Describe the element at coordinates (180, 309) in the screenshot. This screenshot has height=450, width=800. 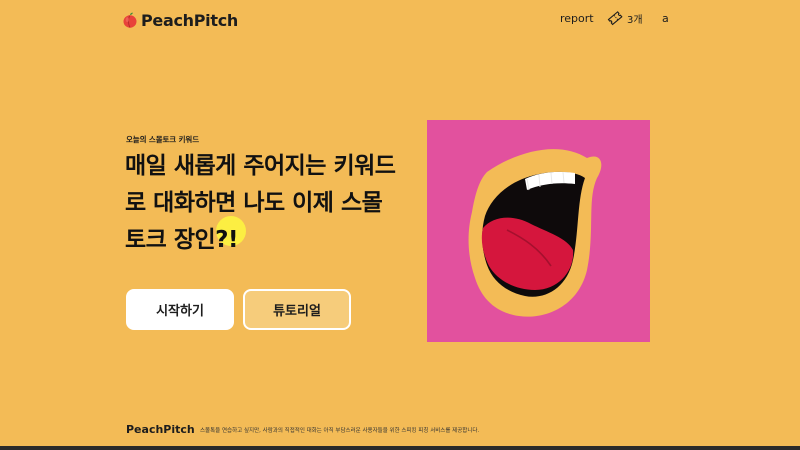
I see `start-button: 시작하기` at that location.